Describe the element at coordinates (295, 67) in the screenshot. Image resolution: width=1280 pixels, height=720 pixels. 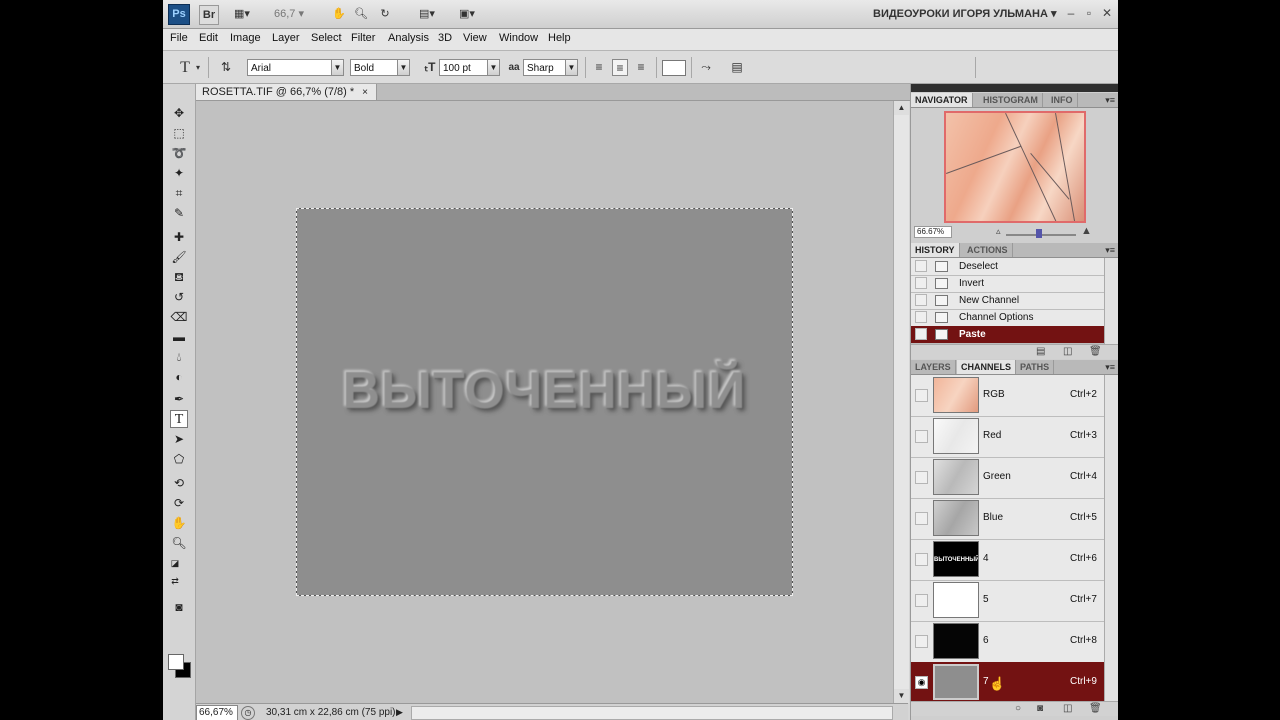
I see `font-family-field: Arial` at that location.